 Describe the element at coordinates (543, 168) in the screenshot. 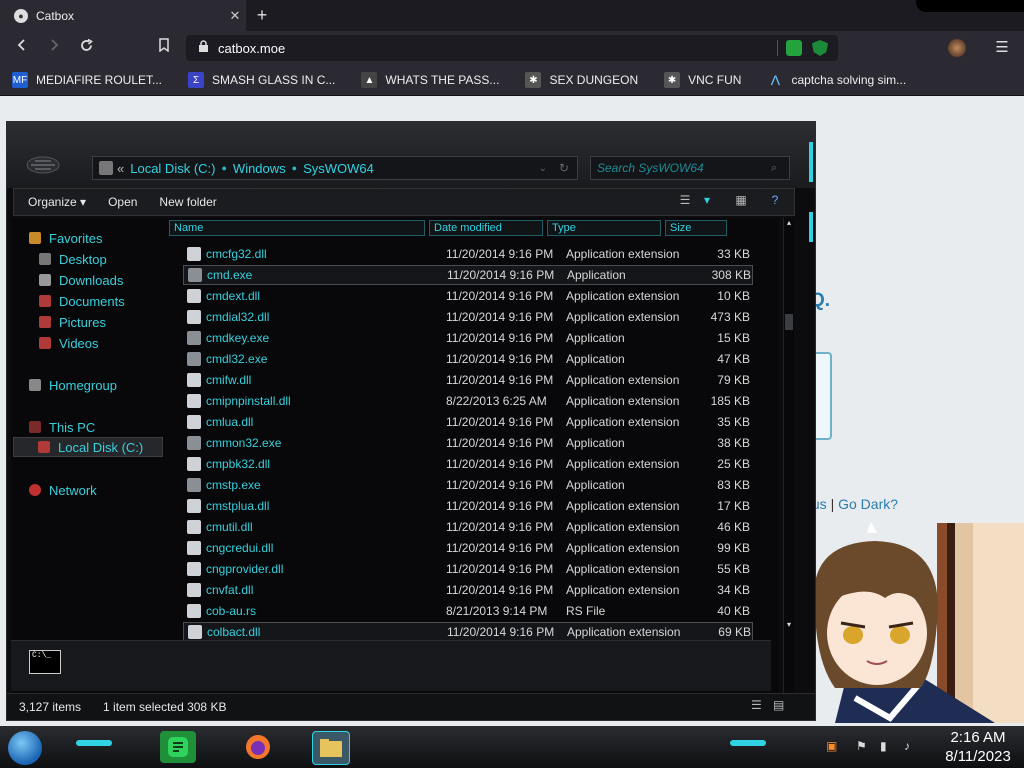

I see `address-dropdown-icon: ⌄` at that location.